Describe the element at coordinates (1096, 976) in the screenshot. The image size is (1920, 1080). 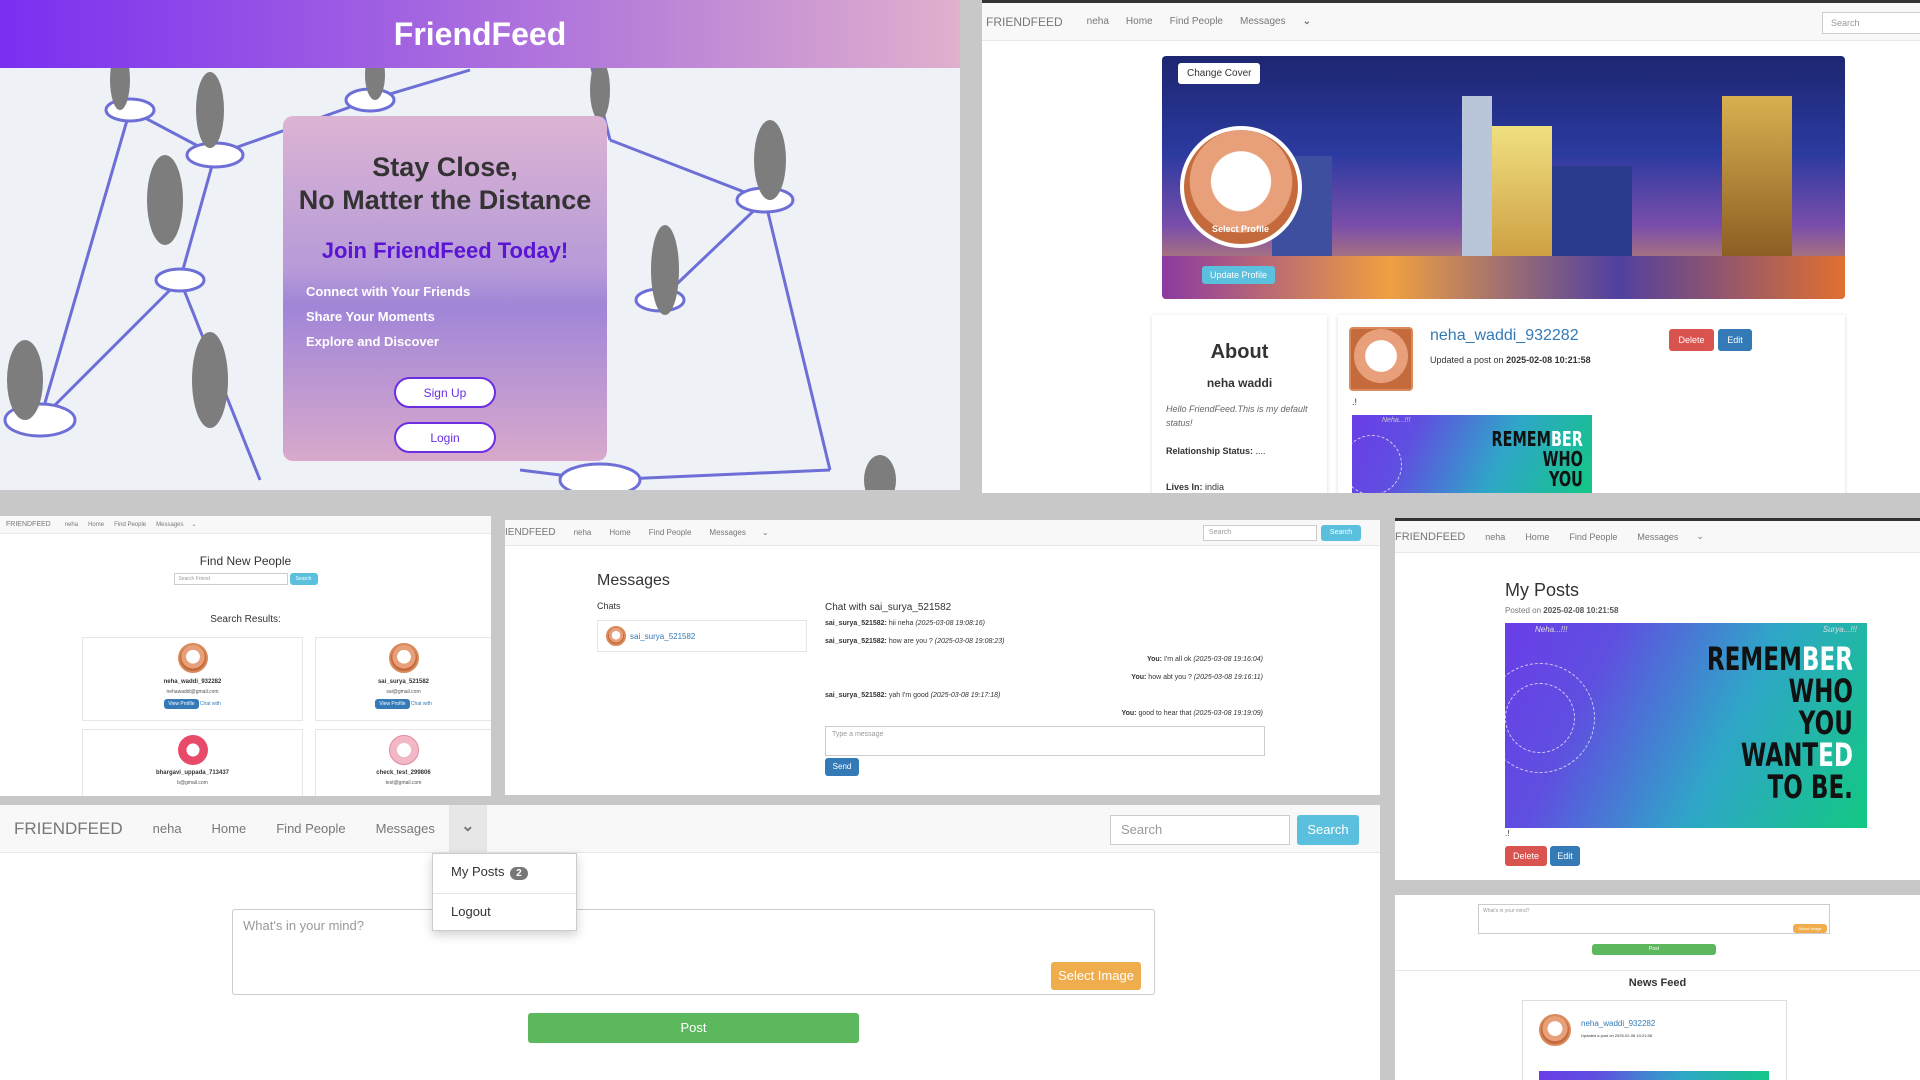
I see `select-image-button: Select Image` at that location.